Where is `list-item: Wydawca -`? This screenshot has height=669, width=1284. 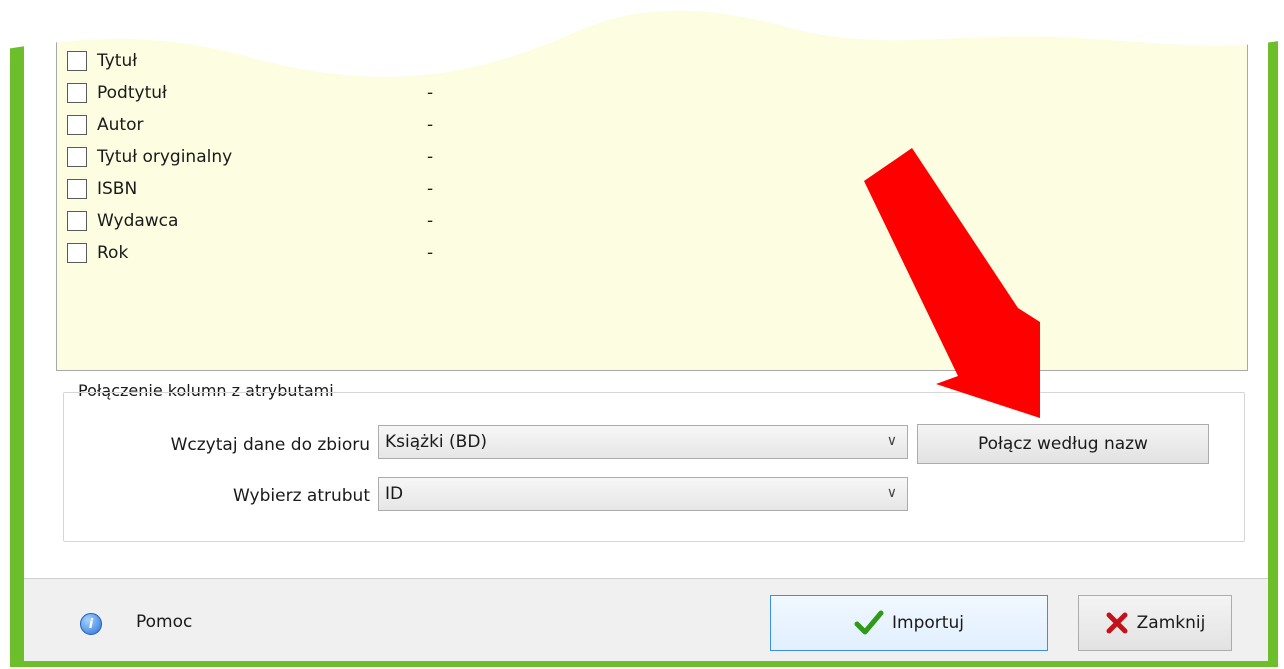 list-item: Wydawca - is located at coordinates (267, 221).